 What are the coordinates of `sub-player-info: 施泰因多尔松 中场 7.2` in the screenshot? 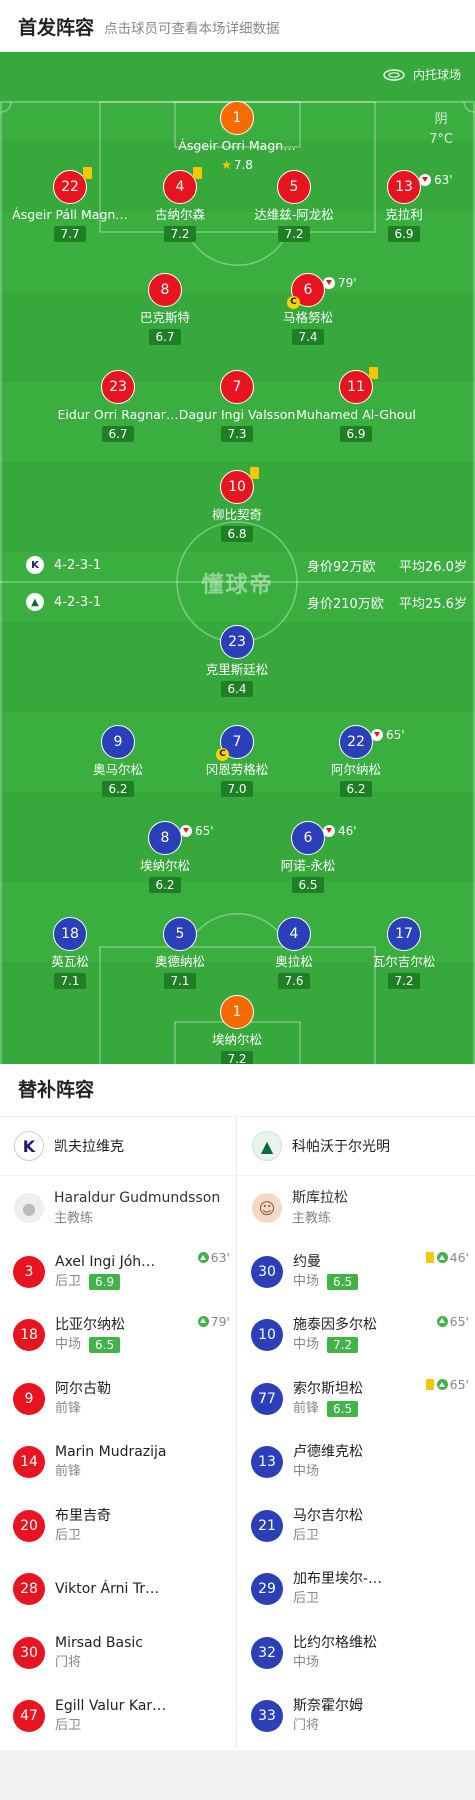 It's located at (335, 1335).